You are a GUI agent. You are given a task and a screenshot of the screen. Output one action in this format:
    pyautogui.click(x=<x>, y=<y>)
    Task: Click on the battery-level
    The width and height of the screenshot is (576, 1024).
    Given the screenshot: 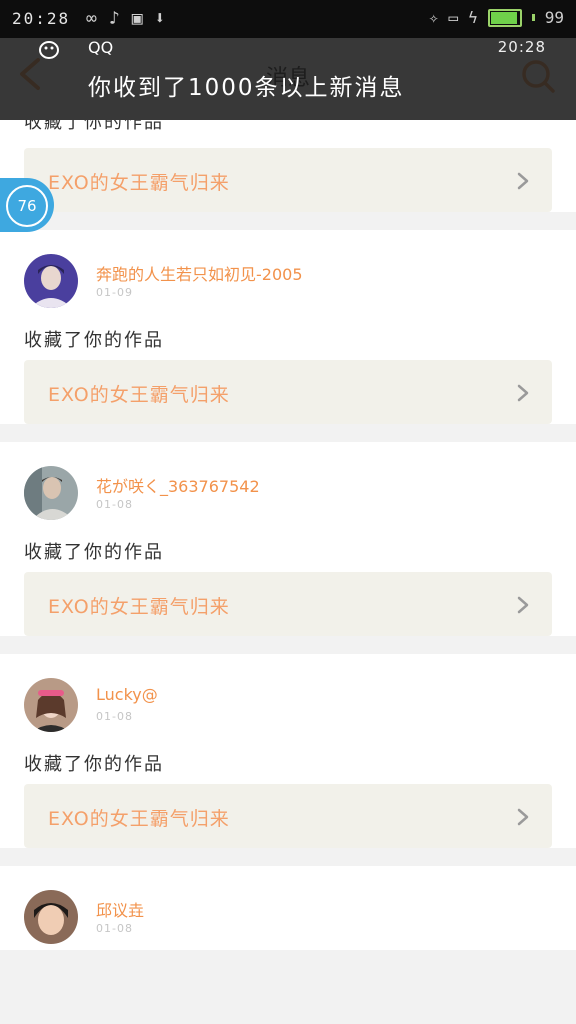 What is the action you would take?
    pyautogui.click(x=503, y=17)
    